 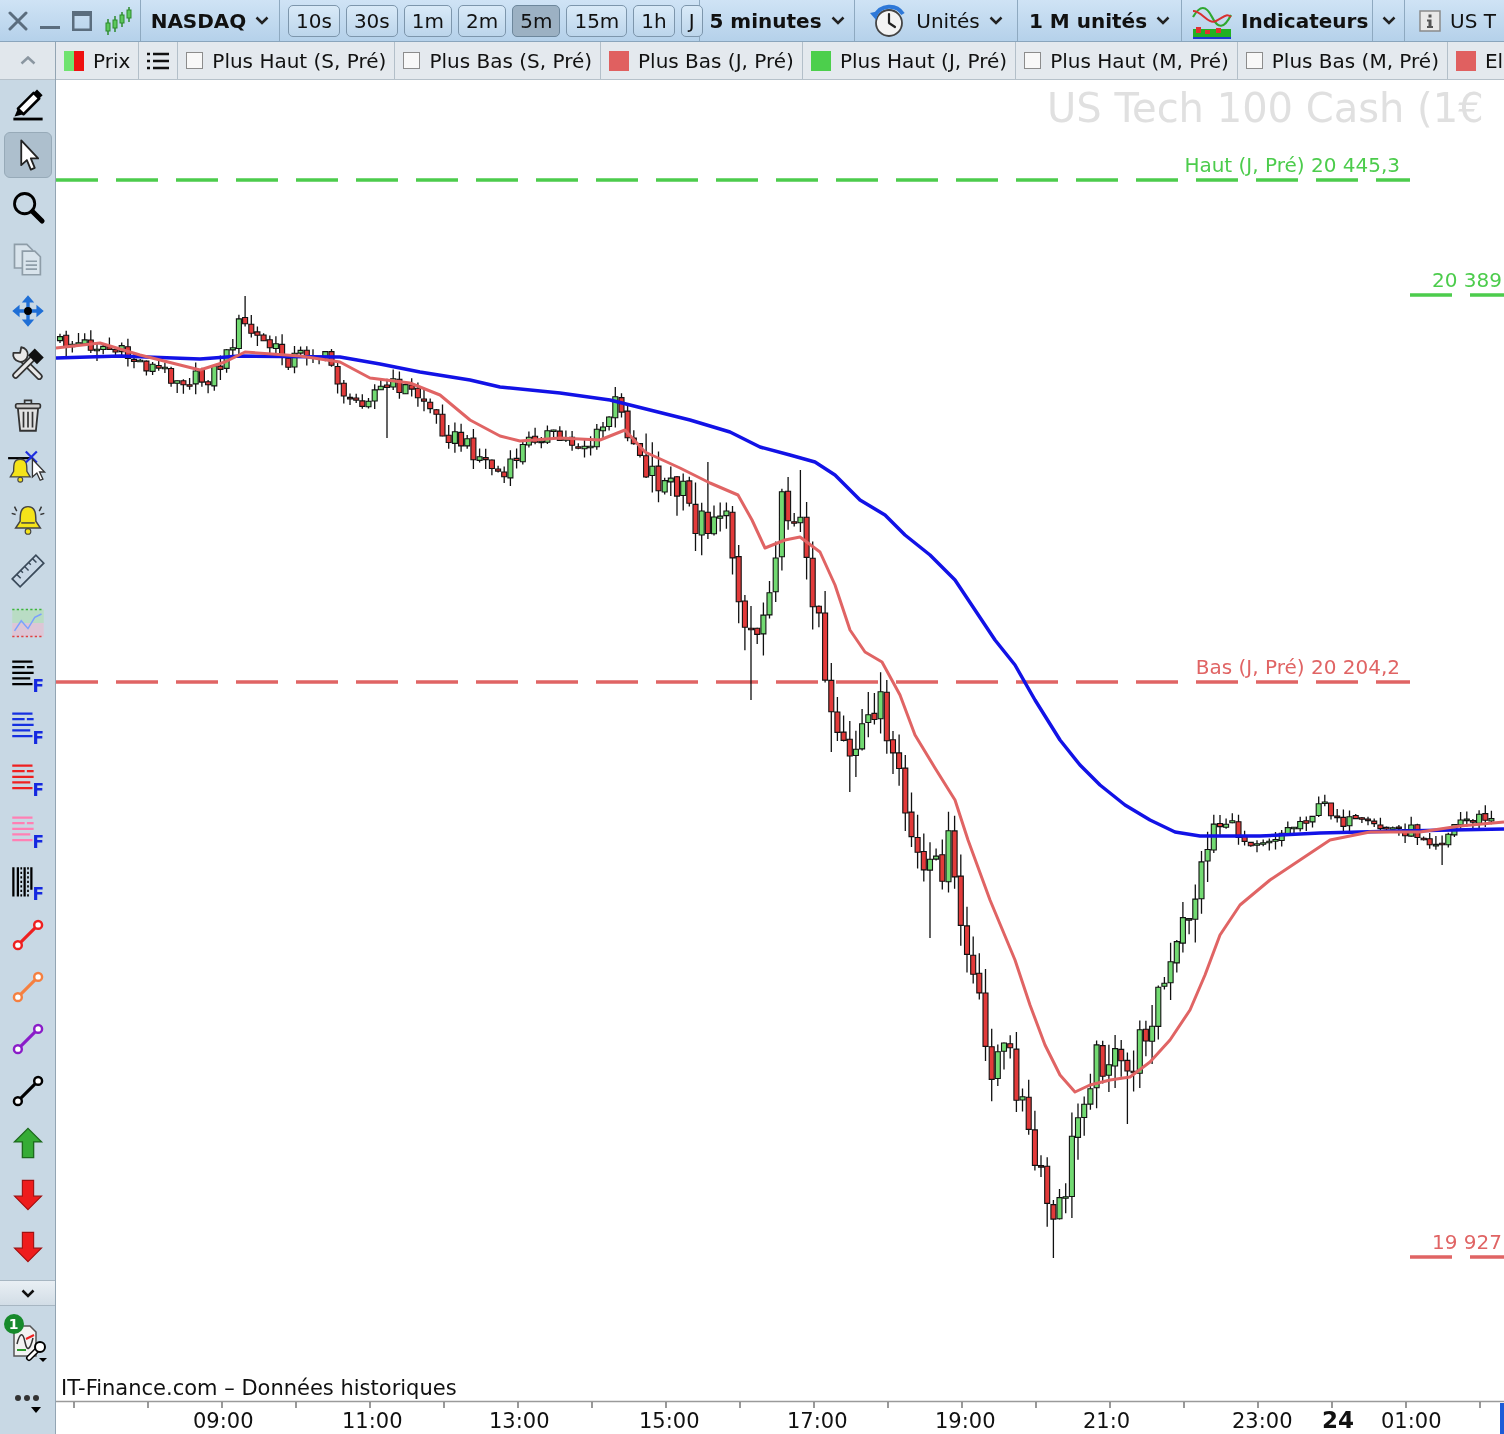 What do you see at coordinates (923, 60) in the screenshot?
I see `legend-label: Plus Haut (J, Pré)` at bounding box center [923, 60].